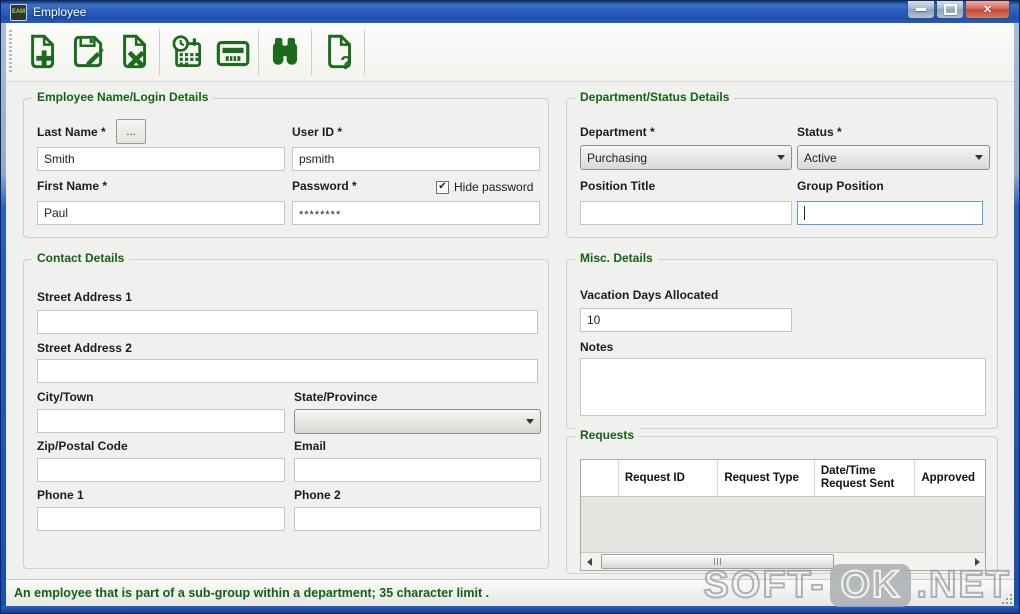 This screenshot has width=1020, height=614. What do you see at coordinates (950, 478) in the screenshot?
I see `column-header-approved: Approved` at bounding box center [950, 478].